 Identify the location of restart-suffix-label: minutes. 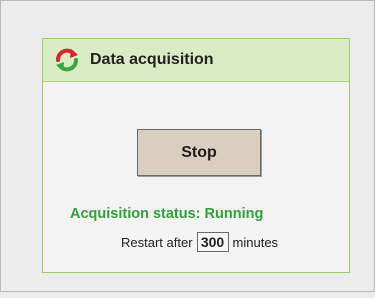
(255, 242).